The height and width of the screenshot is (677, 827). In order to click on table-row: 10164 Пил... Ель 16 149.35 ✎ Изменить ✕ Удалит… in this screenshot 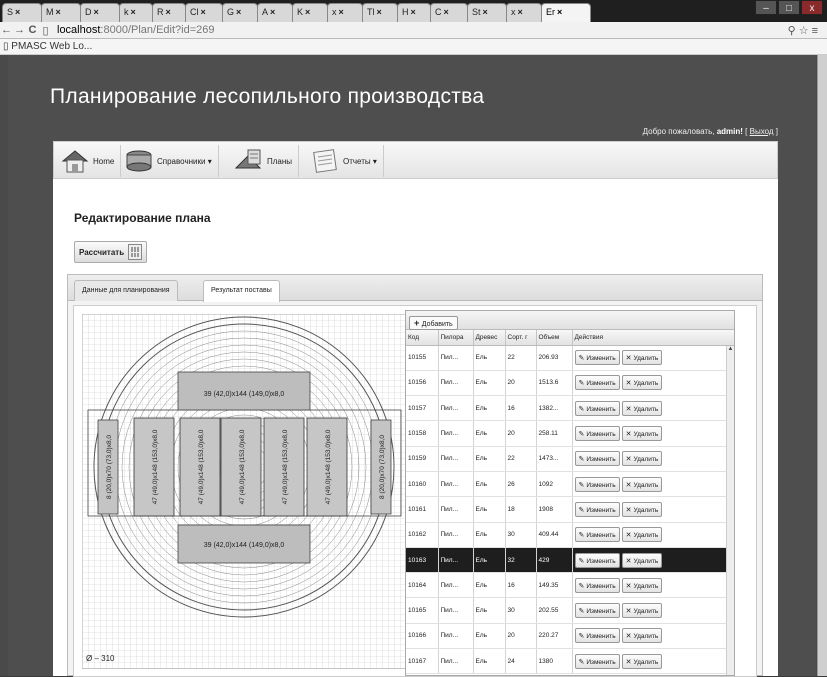, I will do `click(570, 585)`.